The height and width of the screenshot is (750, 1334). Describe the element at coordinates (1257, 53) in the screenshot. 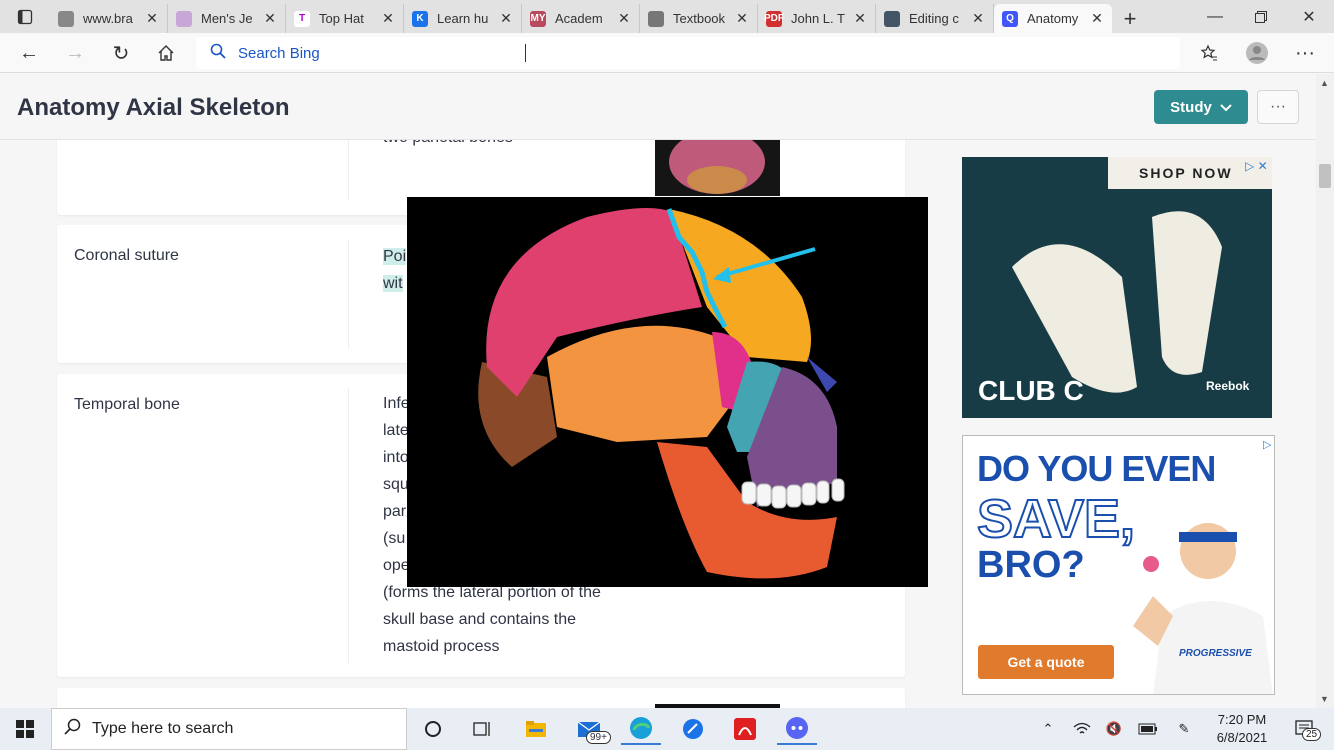

I see `profile-avatar` at that location.